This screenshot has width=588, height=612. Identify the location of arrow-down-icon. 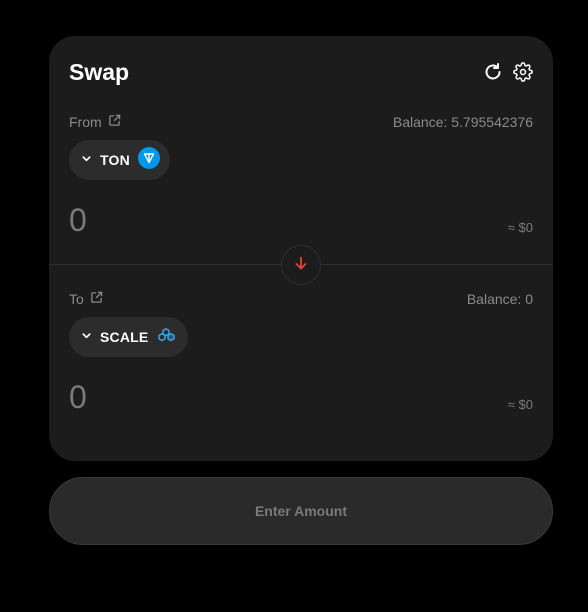
(301, 265).